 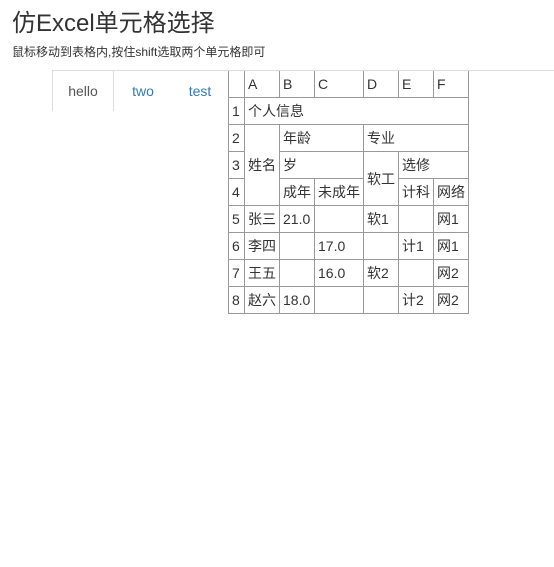 What do you see at coordinates (381, 178) in the screenshot?
I see `cell-software-eng: 软工` at bounding box center [381, 178].